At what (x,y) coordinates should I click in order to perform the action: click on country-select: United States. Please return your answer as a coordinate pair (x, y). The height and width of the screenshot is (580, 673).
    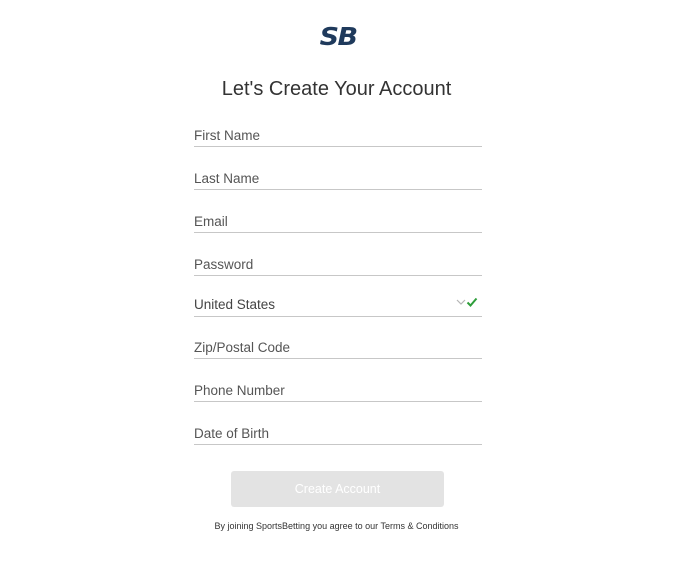
    Looking at the image, I should click on (338, 305).